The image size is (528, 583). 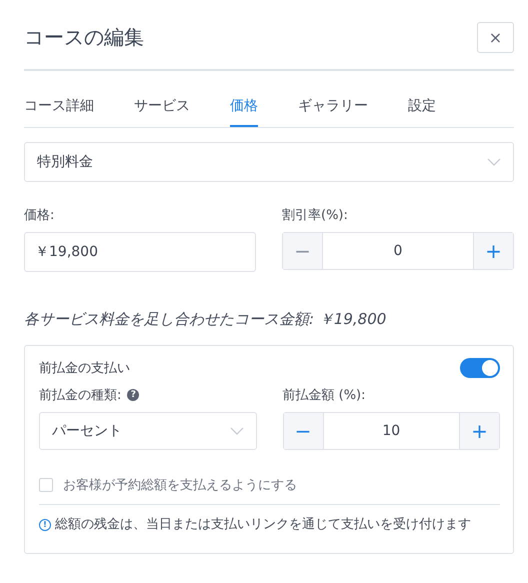 I want to click on field-label: 割引率(%):, so click(x=315, y=215).